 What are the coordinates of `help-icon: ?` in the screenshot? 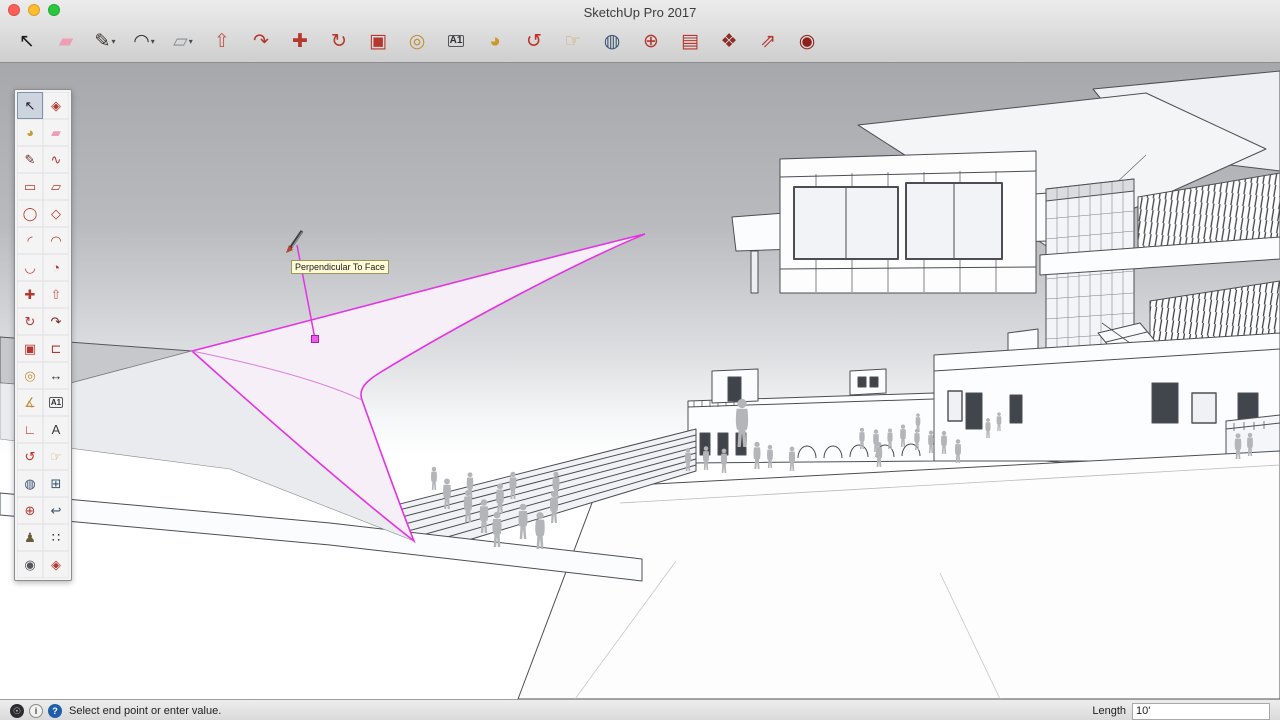 It's located at (55, 711).